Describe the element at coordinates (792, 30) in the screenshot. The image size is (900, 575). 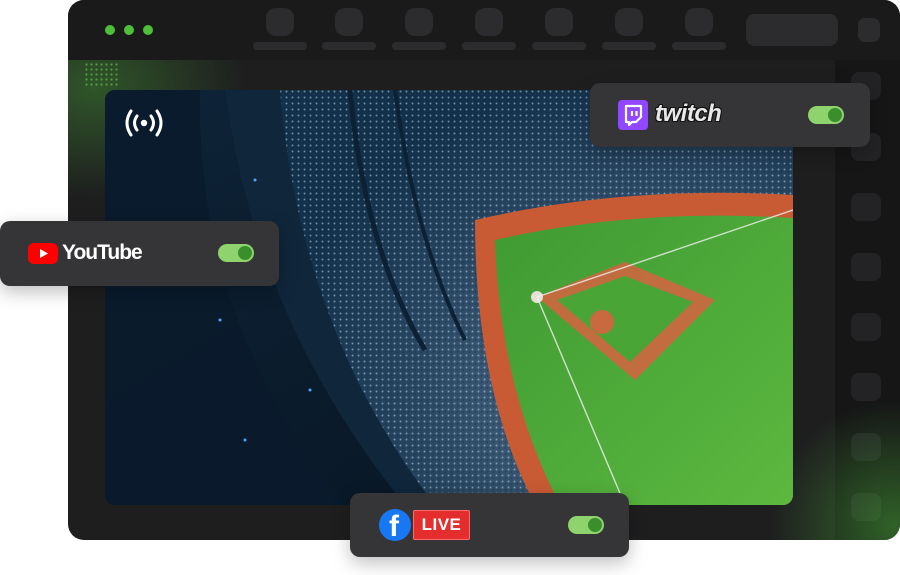
I see `toolbar-action-button` at that location.